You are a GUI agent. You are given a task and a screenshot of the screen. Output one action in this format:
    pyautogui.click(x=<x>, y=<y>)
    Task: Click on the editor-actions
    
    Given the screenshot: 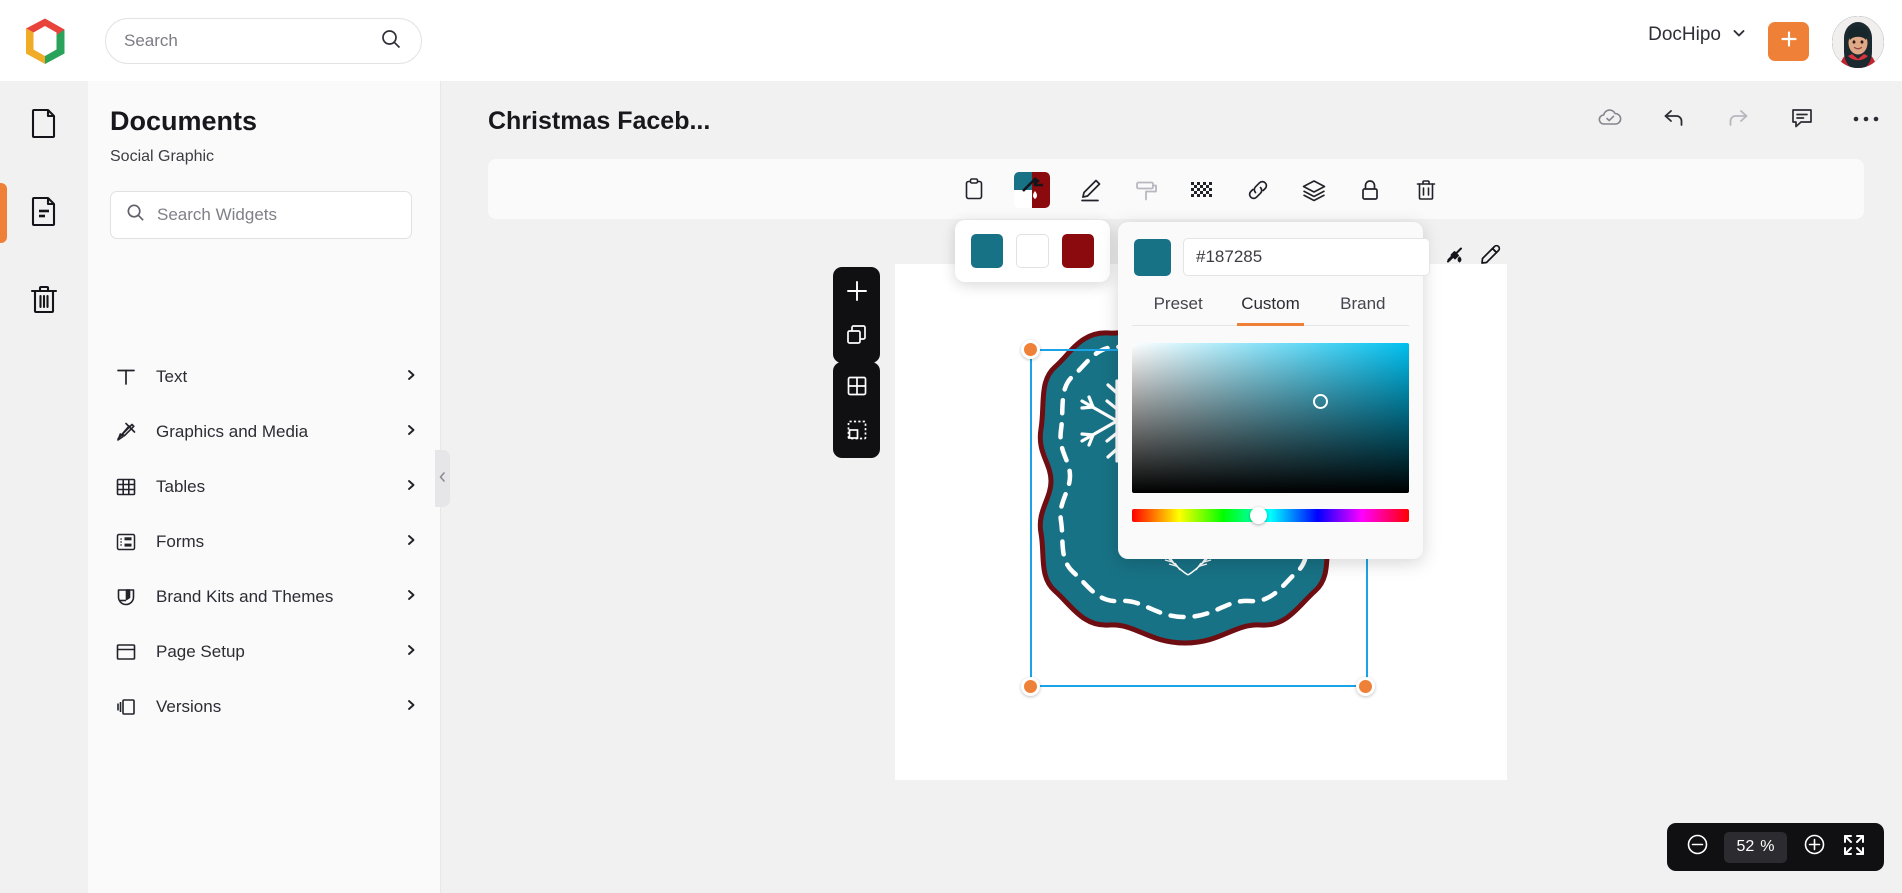 What is the action you would take?
    pyautogui.click(x=1738, y=120)
    